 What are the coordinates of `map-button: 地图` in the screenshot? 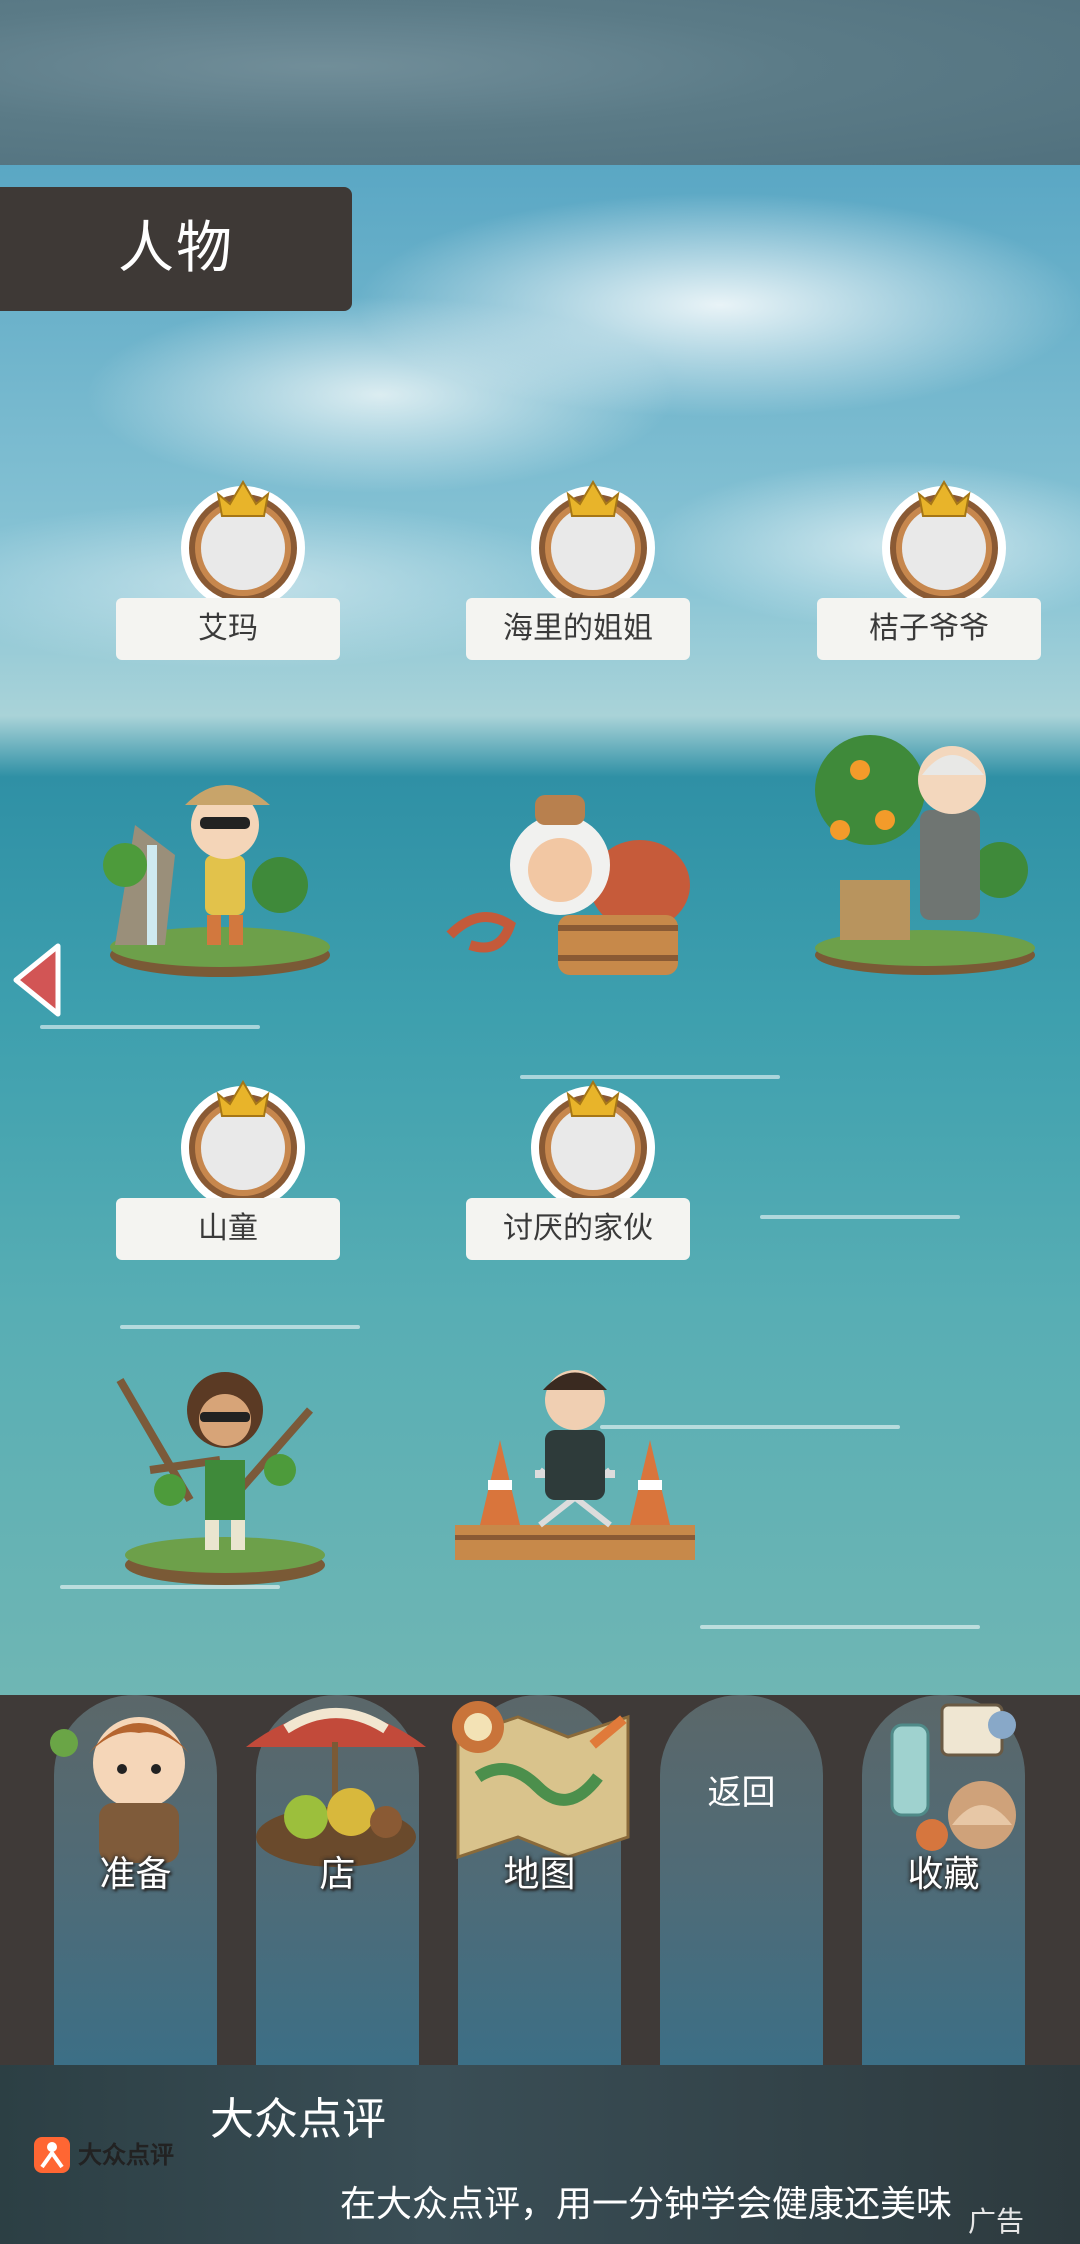 It's located at (541, 1880).